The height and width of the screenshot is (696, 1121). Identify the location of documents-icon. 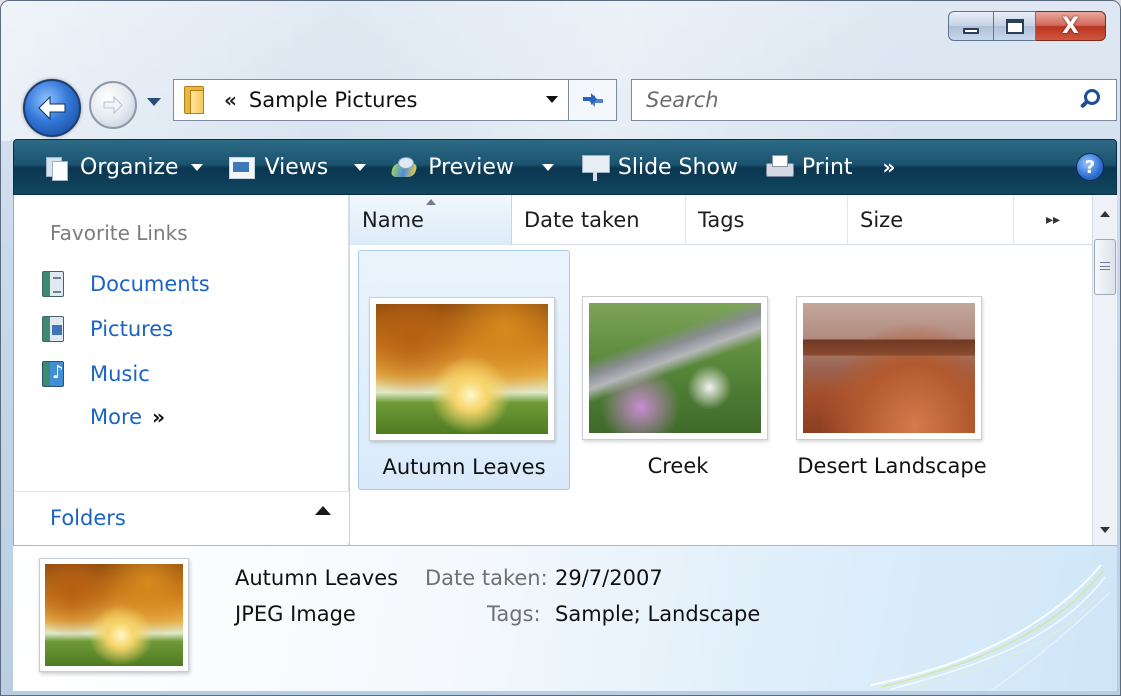
(53, 284).